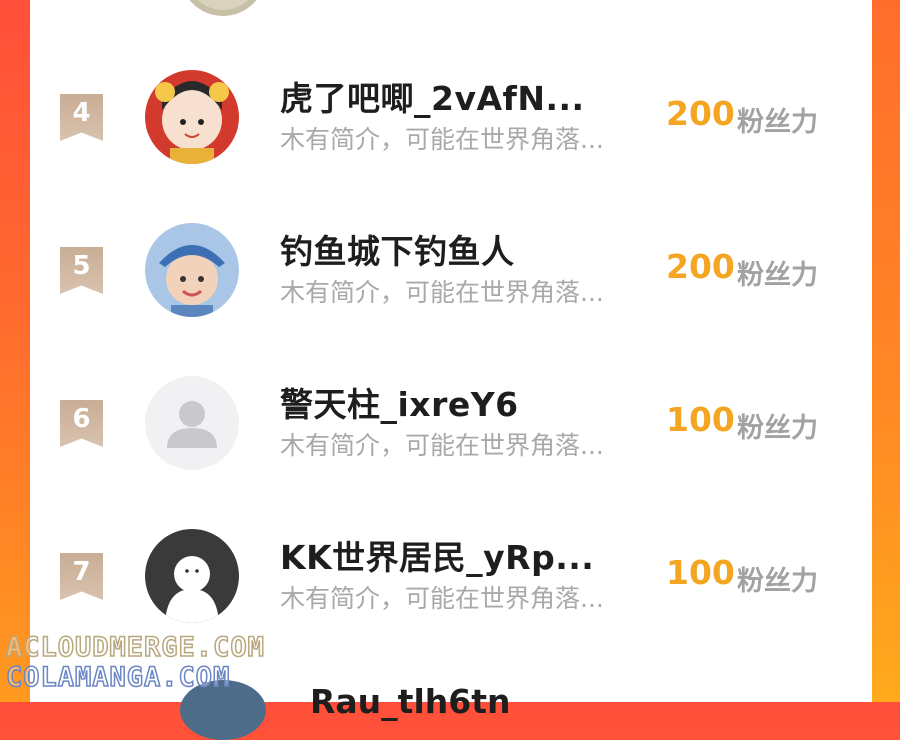 This screenshot has width=900, height=740. Describe the element at coordinates (118, 677) in the screenshot. I see `watermark-line-2: COLAMANGA.COM` at that location.